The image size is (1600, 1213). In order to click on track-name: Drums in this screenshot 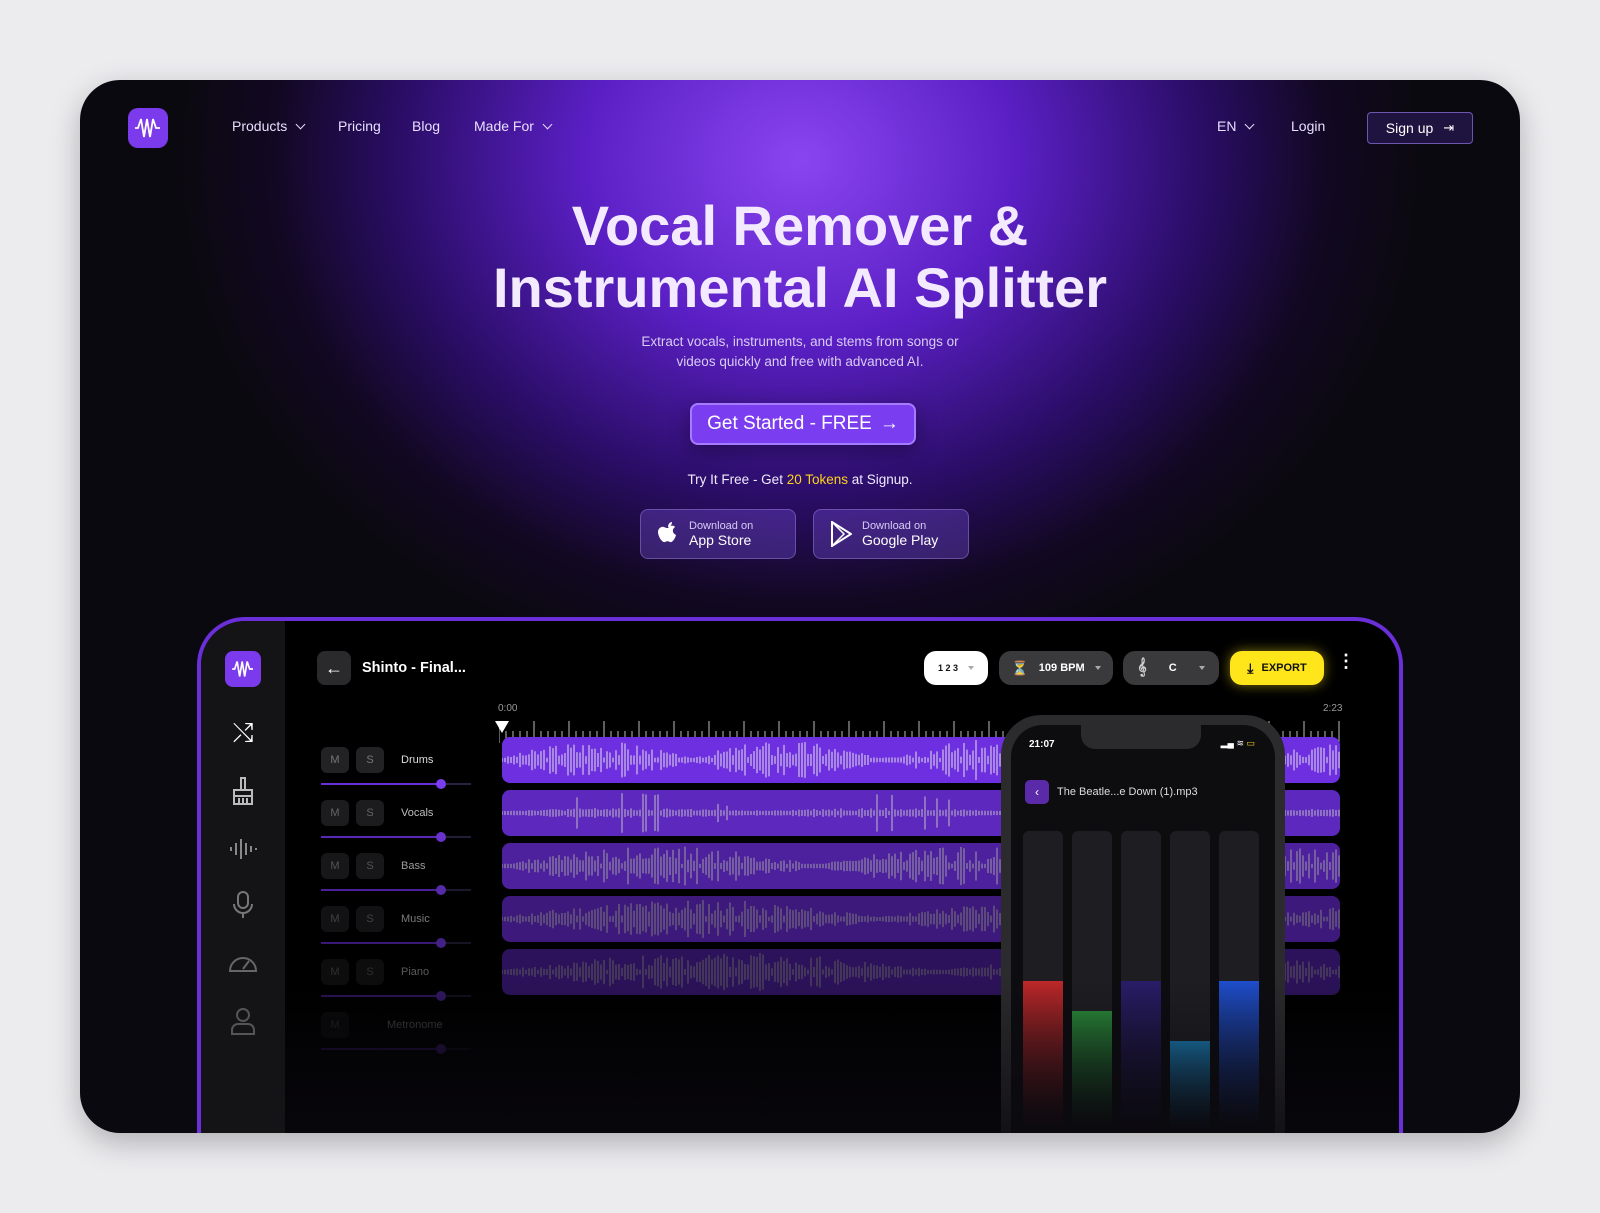, I will do `click(417, 760)`.